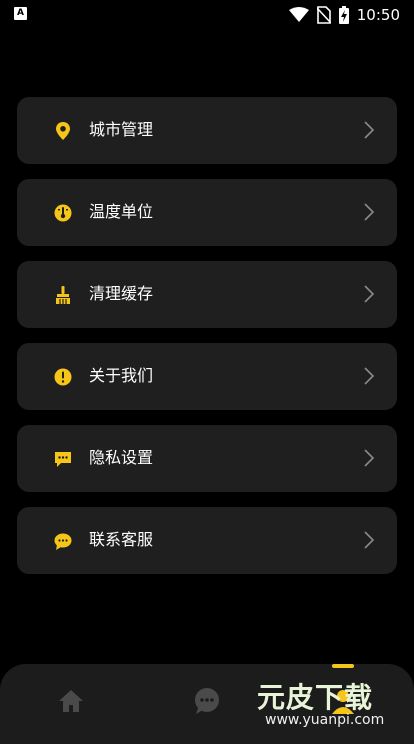  I want to click on menu-item-label: 关于我们, so click(121, 375).